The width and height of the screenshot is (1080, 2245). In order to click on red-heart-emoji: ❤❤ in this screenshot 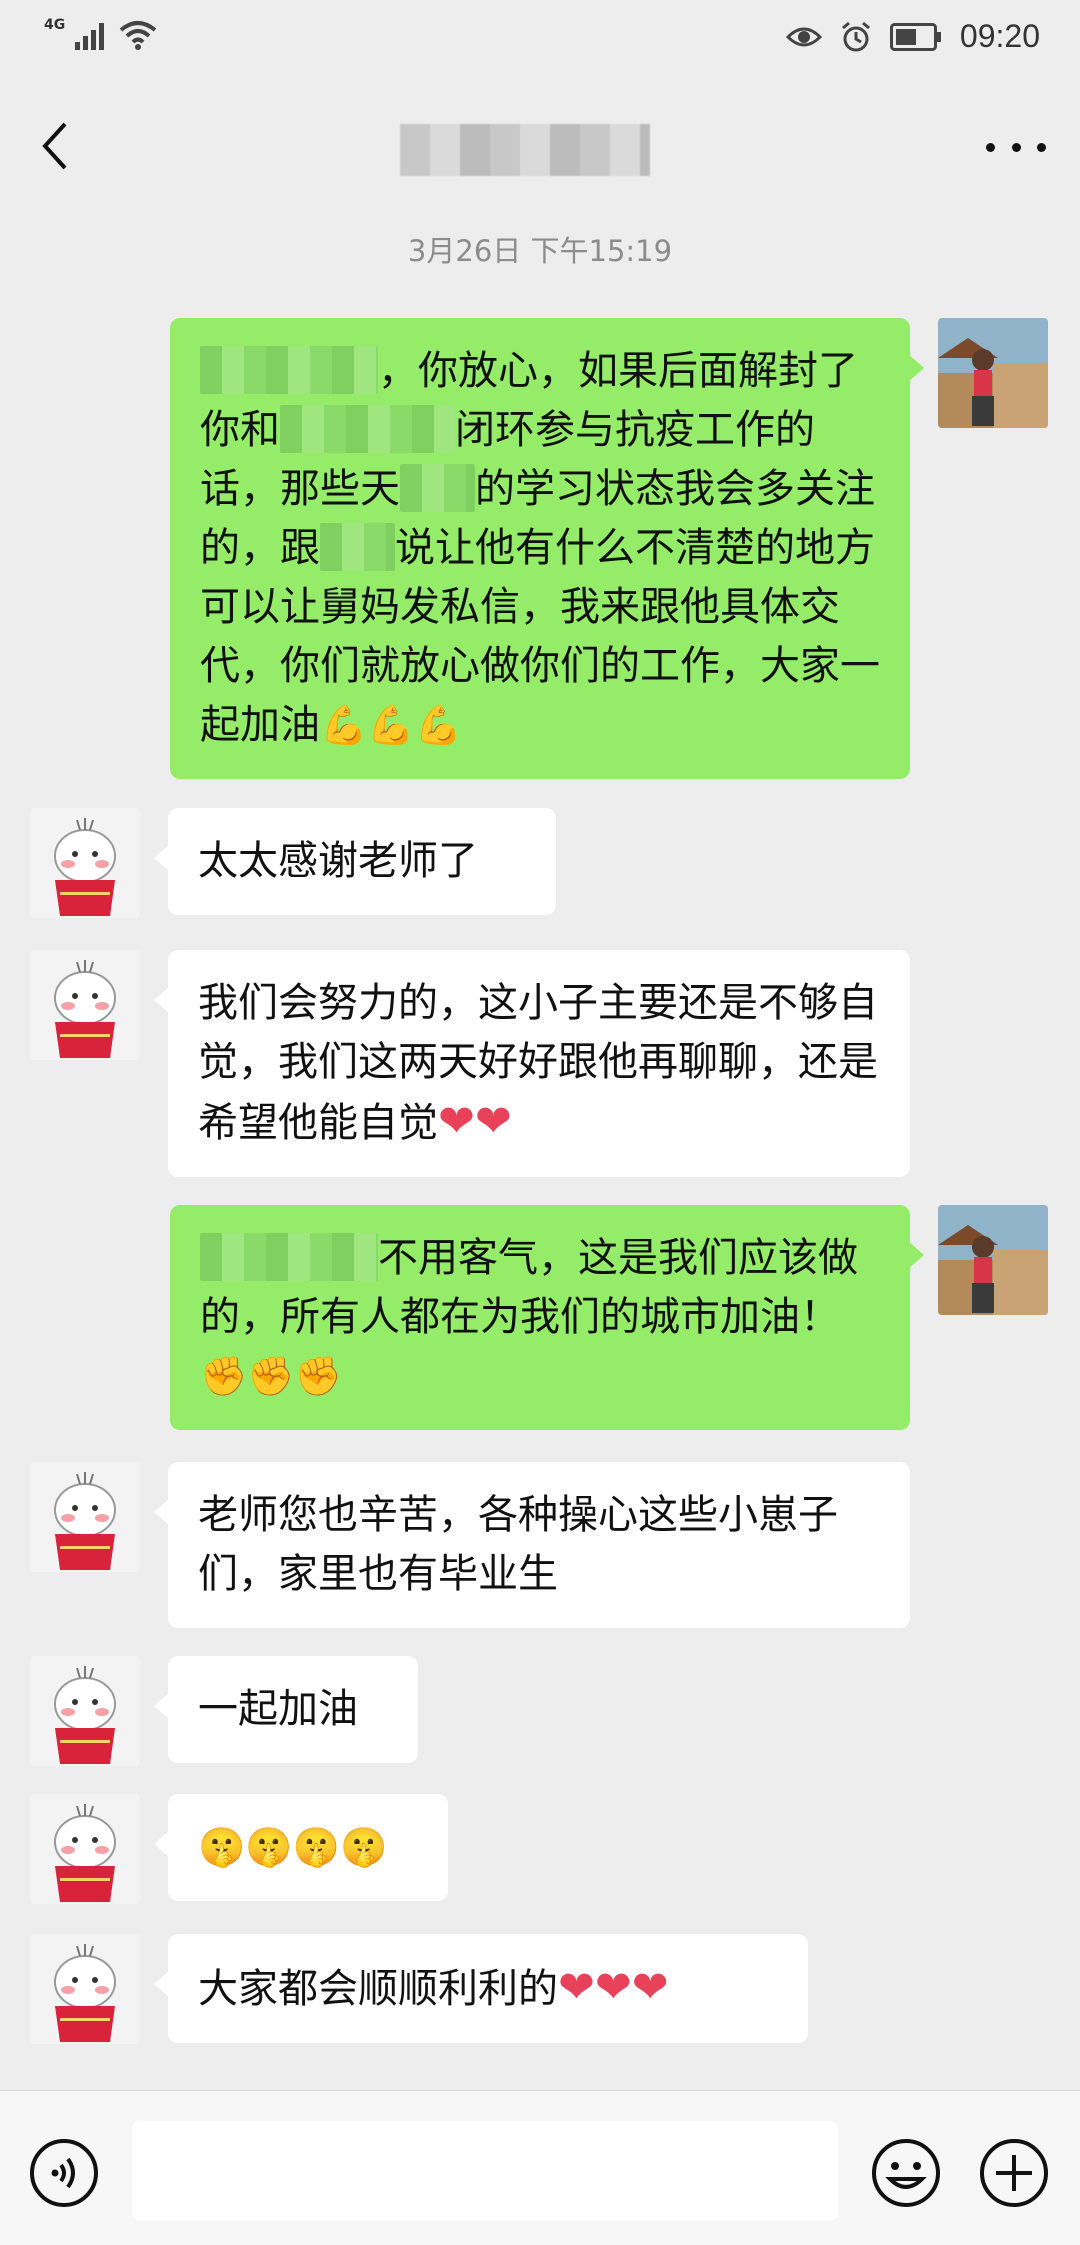, I will do `click(475, 1121)`.